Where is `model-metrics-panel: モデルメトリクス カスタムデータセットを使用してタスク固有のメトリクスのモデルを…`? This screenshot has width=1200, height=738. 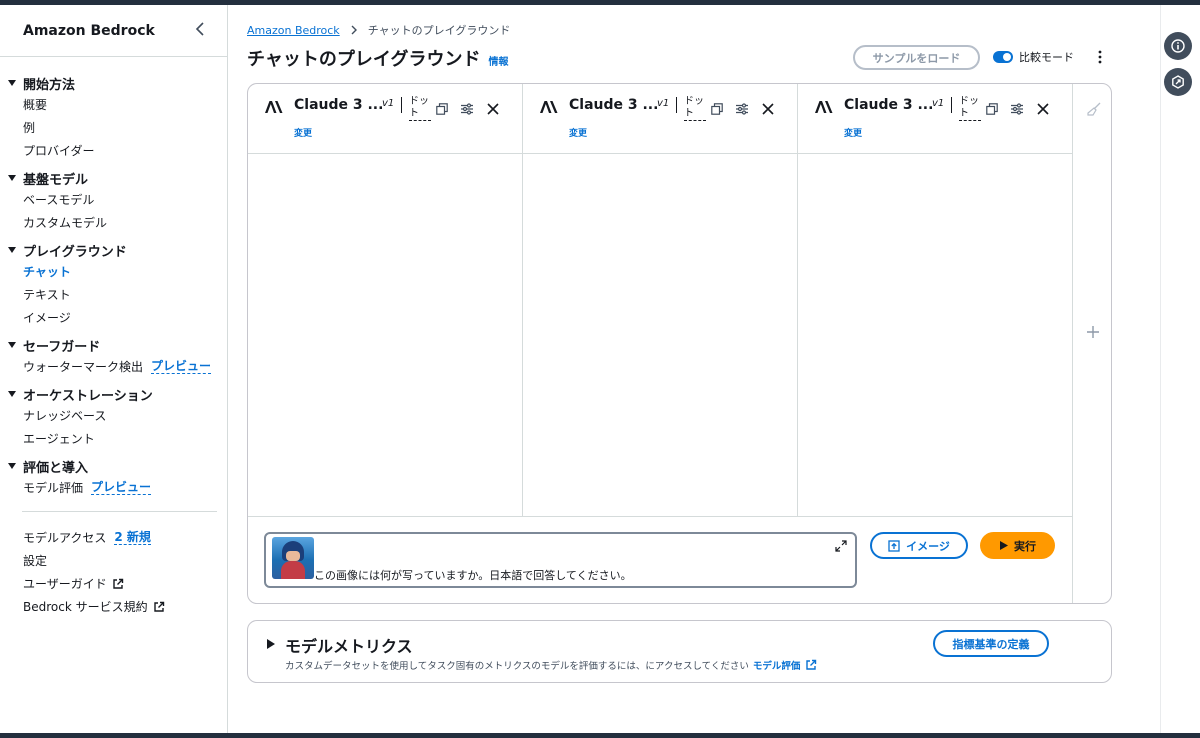 model-metrics-panel: モデルメトリクス カスタムデータセットを使用してタスク固有のメトリクスのモデルを… is located at coordinates (679, 651).